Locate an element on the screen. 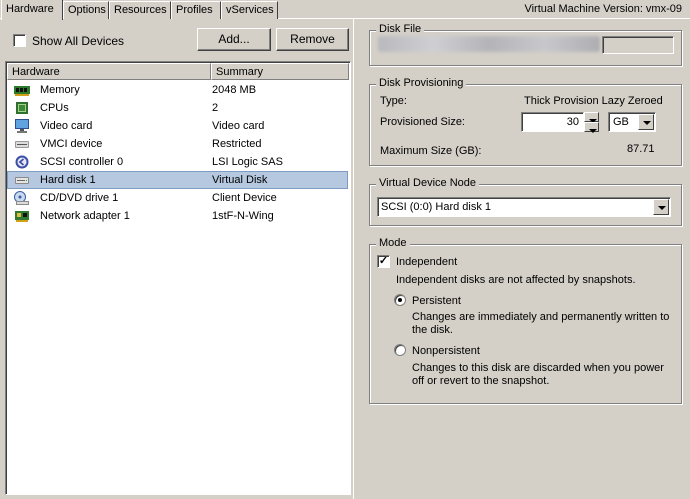  hardware-summary: Restricted is located at coordinates (237, 144).